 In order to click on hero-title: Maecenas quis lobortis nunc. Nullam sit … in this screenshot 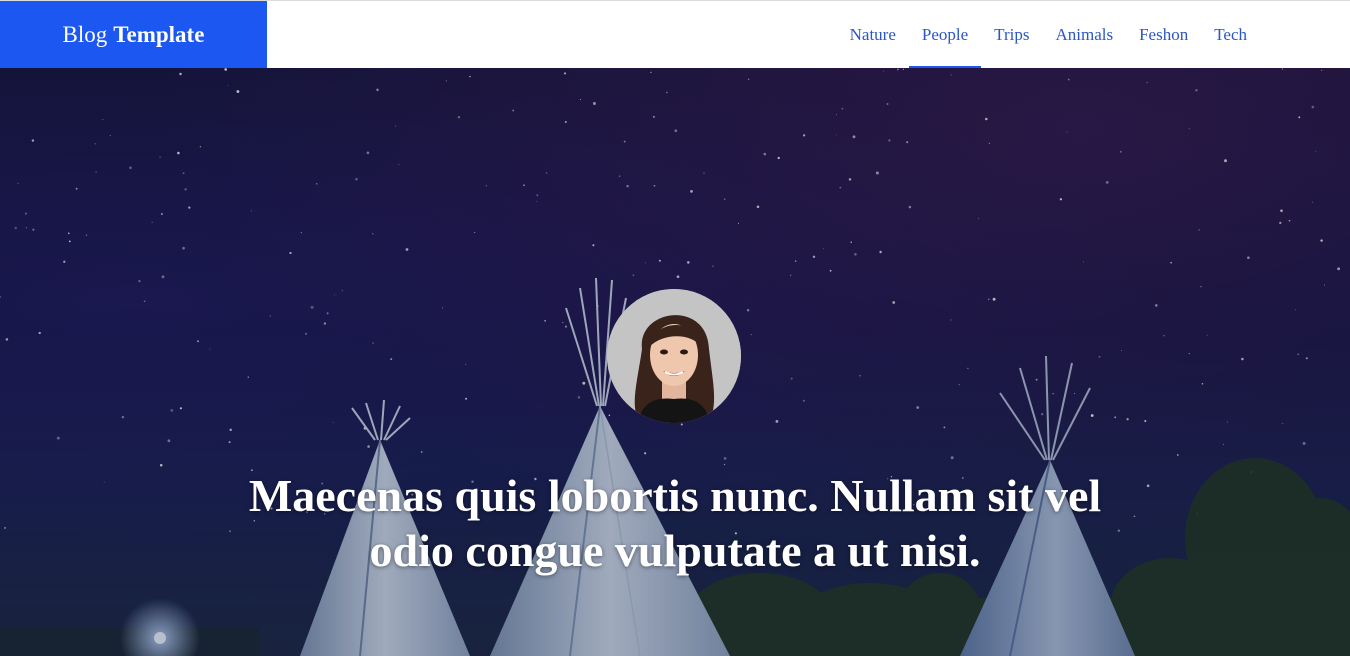, I will do `click(675, 523)`.